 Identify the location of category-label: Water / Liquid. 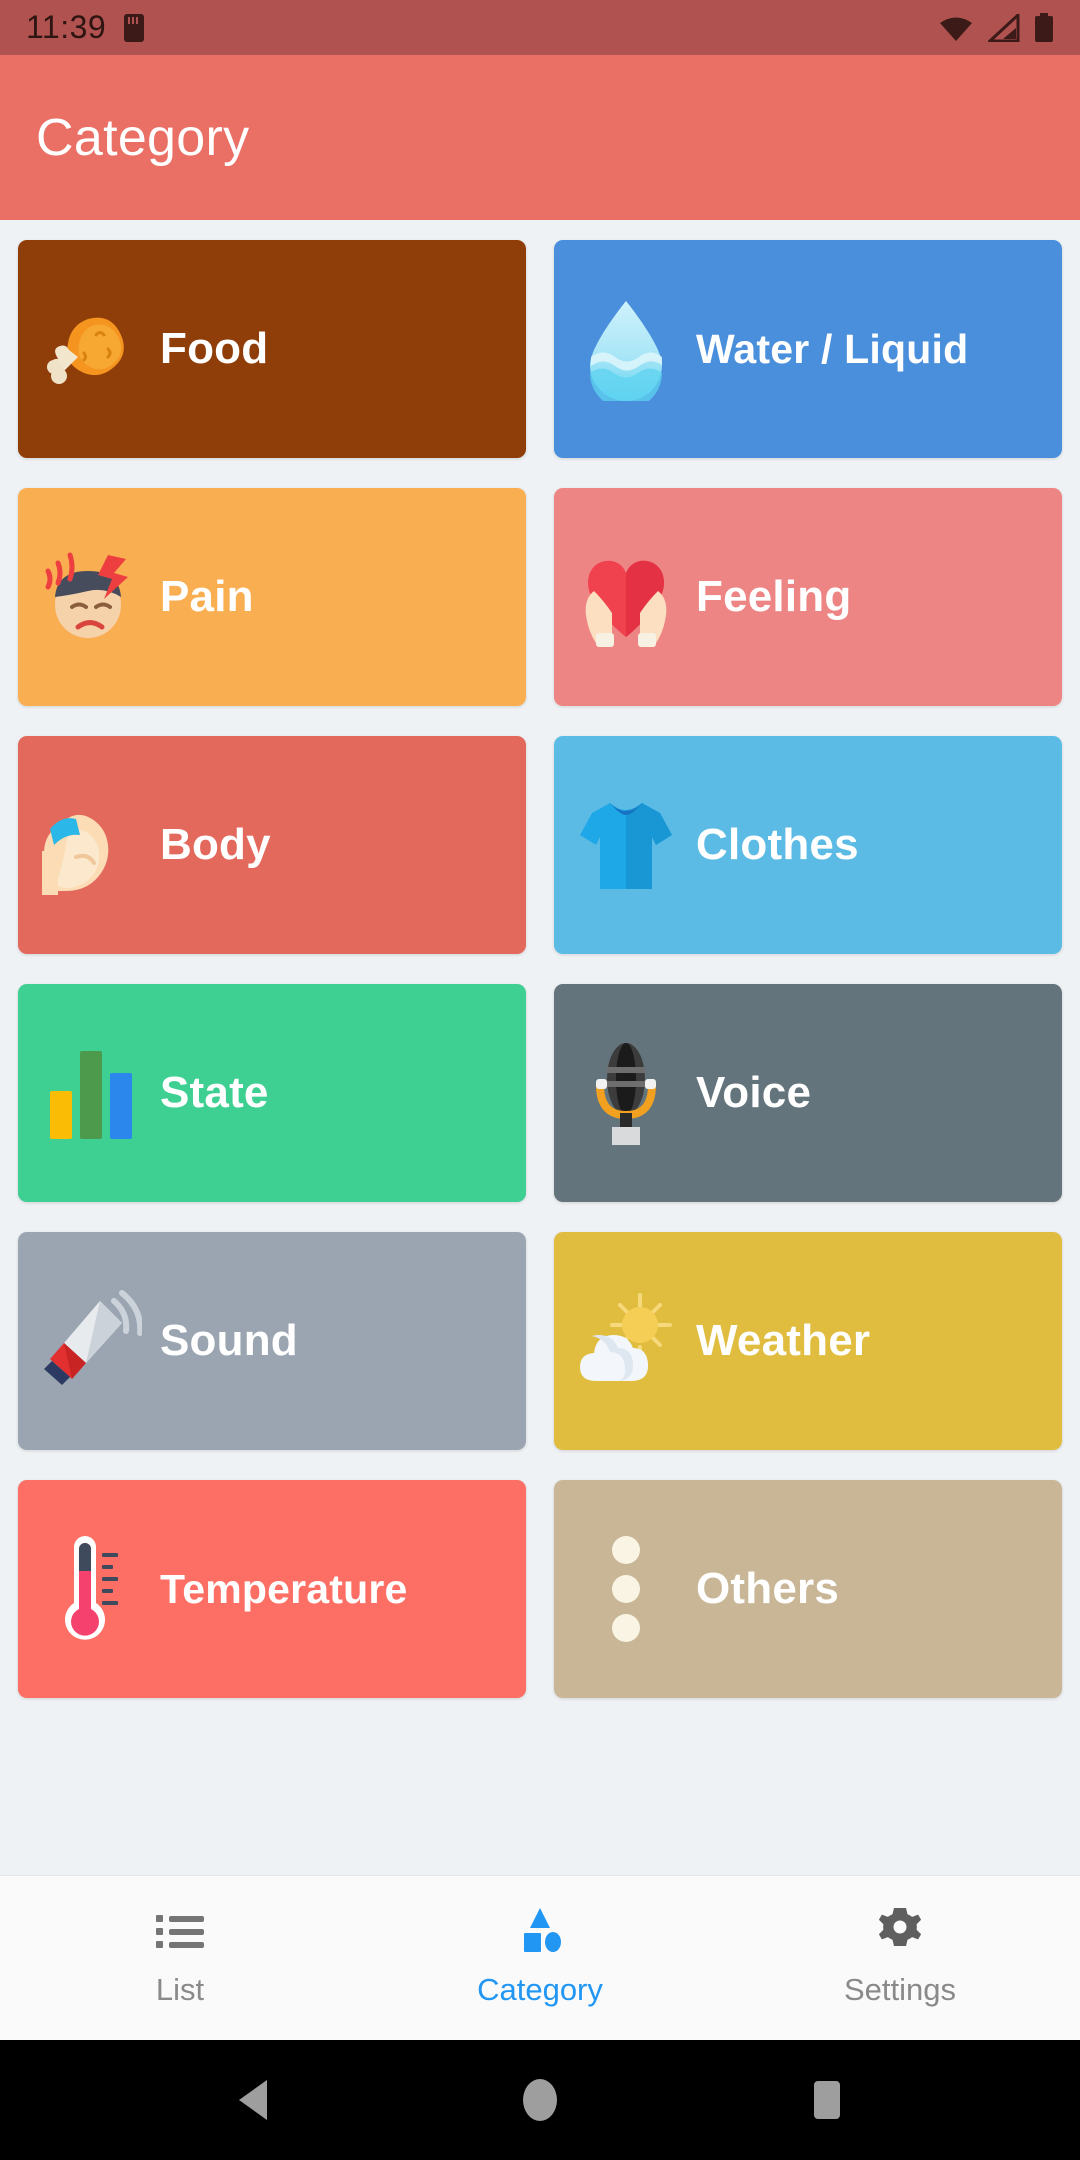
(832, 348).